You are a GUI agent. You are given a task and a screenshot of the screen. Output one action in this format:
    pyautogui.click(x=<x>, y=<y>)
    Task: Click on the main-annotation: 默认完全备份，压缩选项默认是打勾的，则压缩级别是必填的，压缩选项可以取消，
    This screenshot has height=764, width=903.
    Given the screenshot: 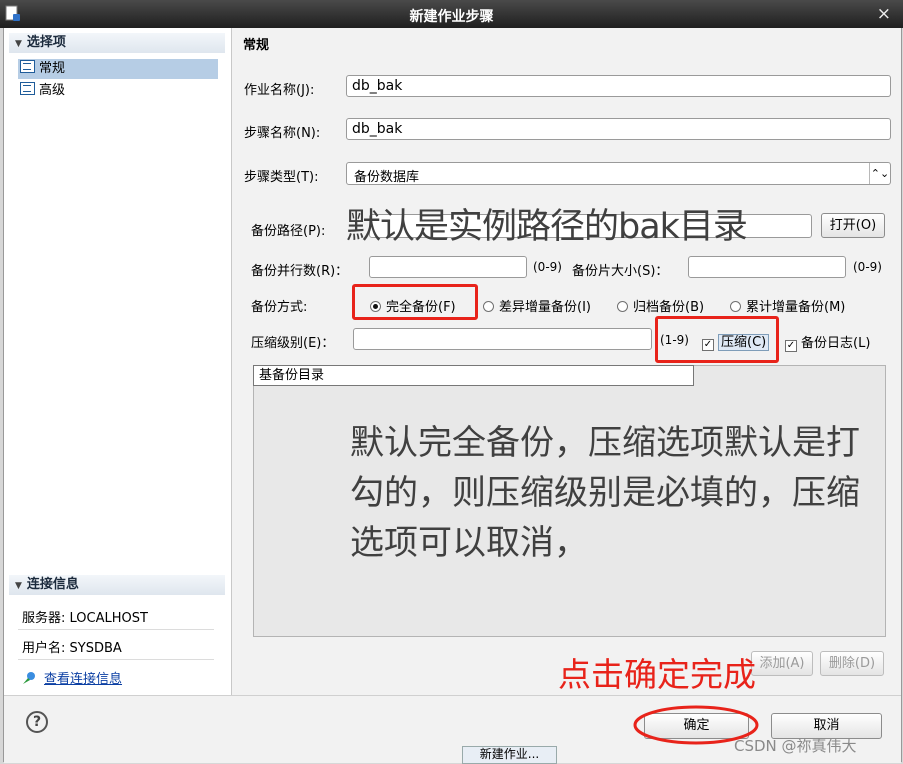 What is the action you would take?
    pyautogui.click(x=605, y=493)
    